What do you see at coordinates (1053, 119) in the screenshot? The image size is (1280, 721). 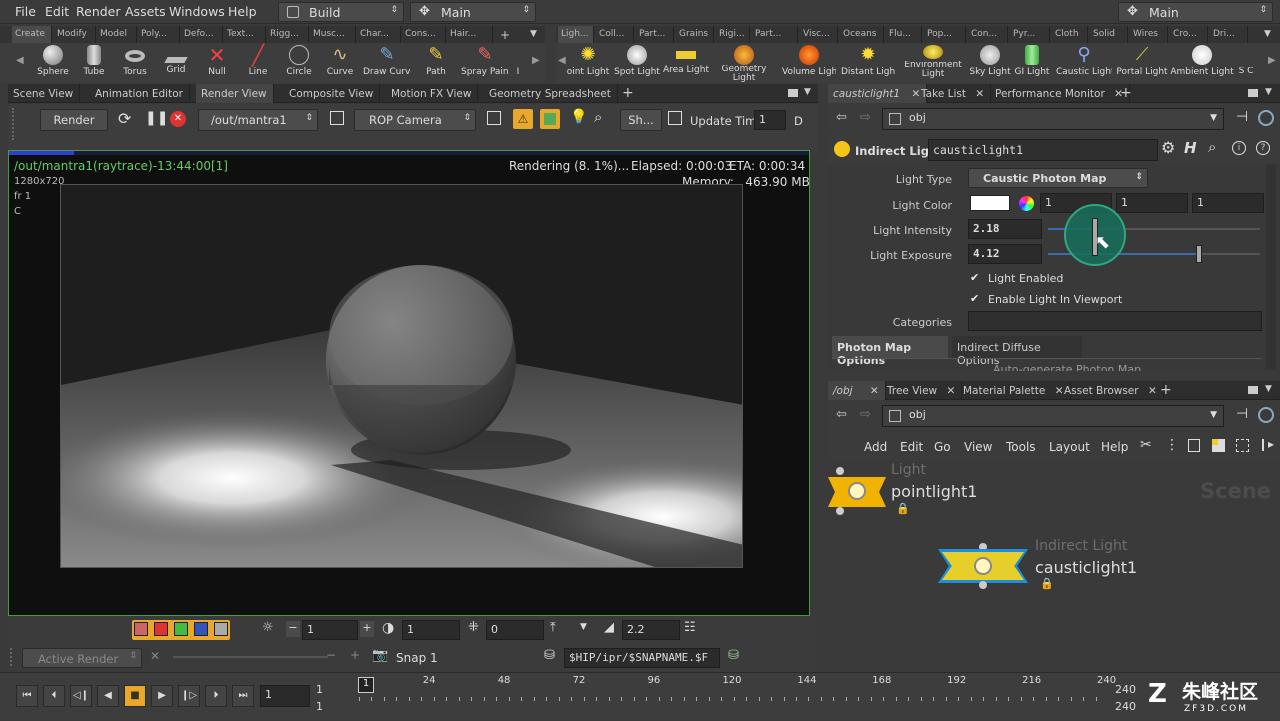 I see `path-field-top: obj ▼` at bounding box center [1053, 119].